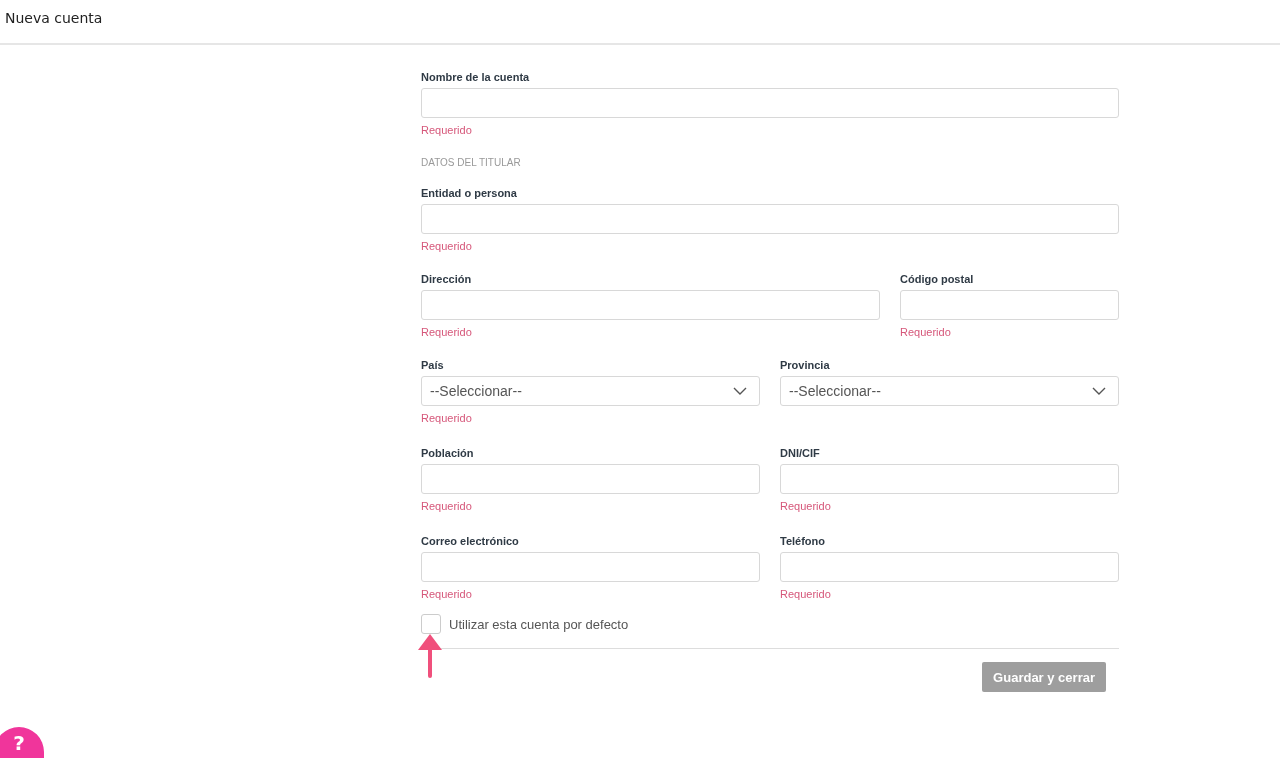 This screenshot has width=1280, height=758. I want to click on checkbox, so click(431, 624).